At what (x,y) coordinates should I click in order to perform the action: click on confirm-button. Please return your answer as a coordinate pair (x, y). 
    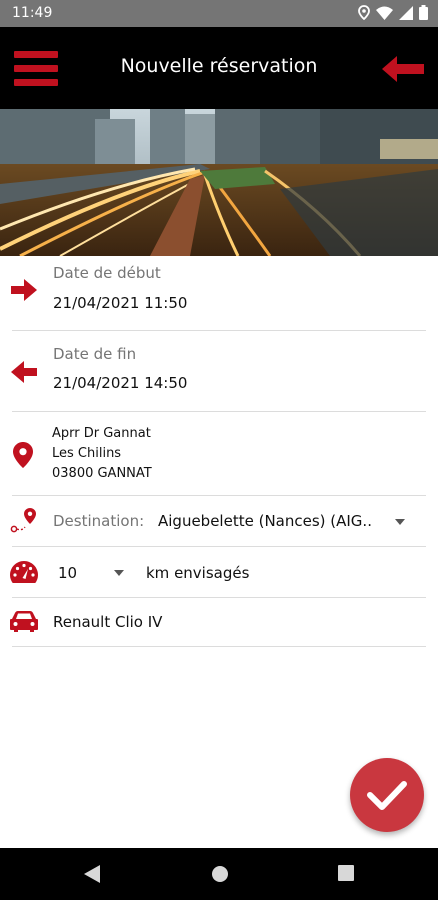
    Looking at the image, I should click on (387, 795).